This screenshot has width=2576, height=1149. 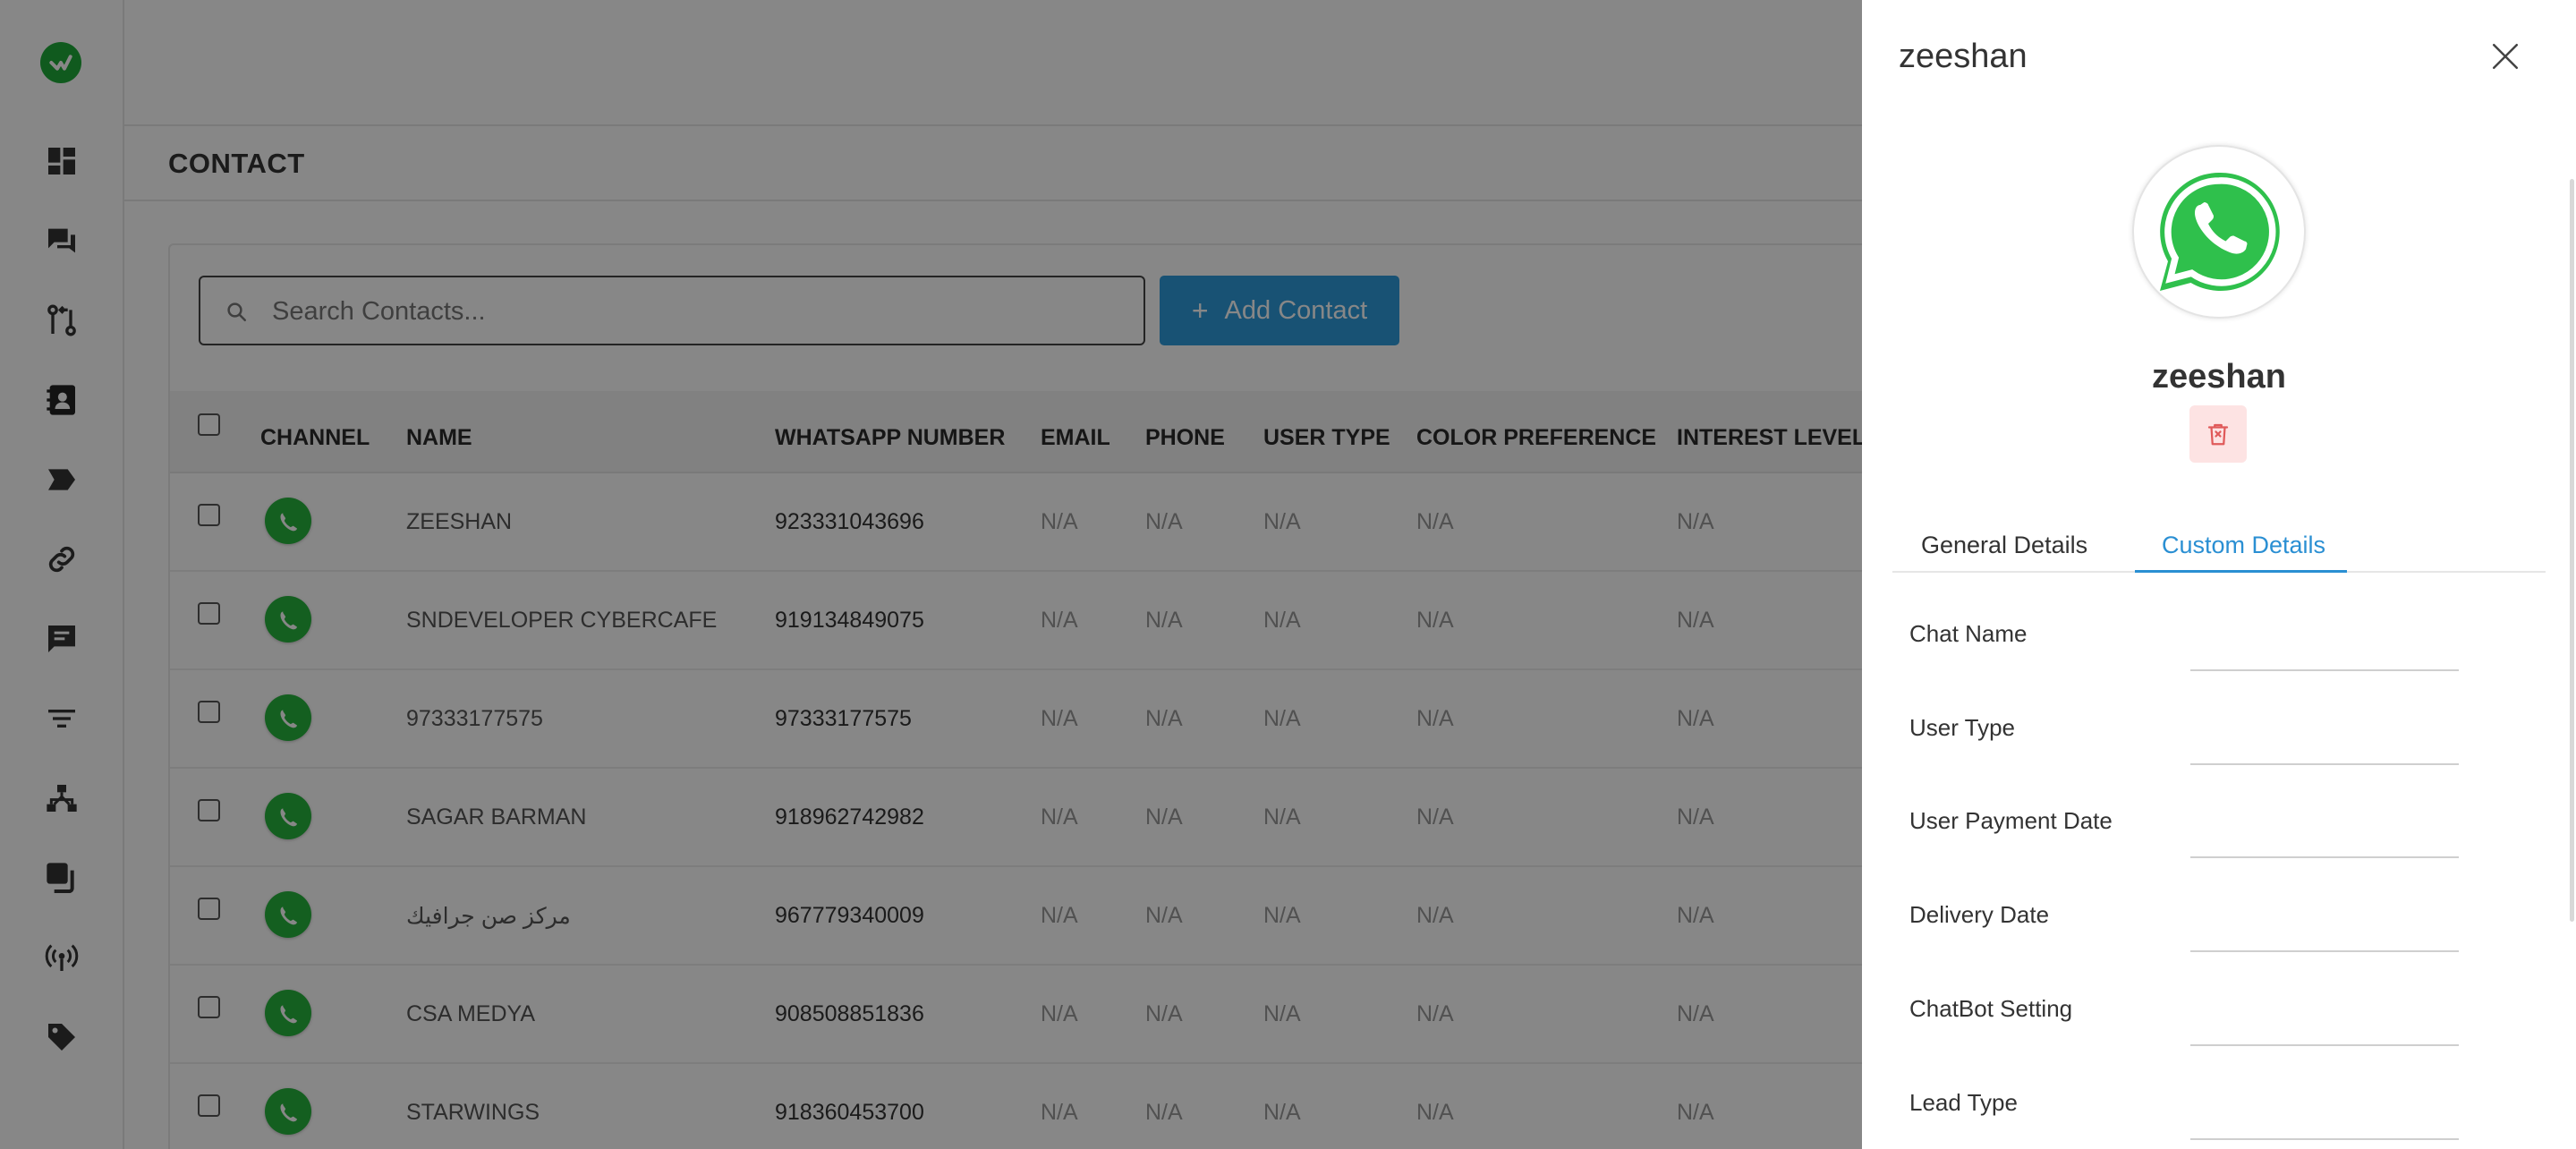 I want to click on field-label-chat-name: Chat Name, so click(x=1968, y=633).